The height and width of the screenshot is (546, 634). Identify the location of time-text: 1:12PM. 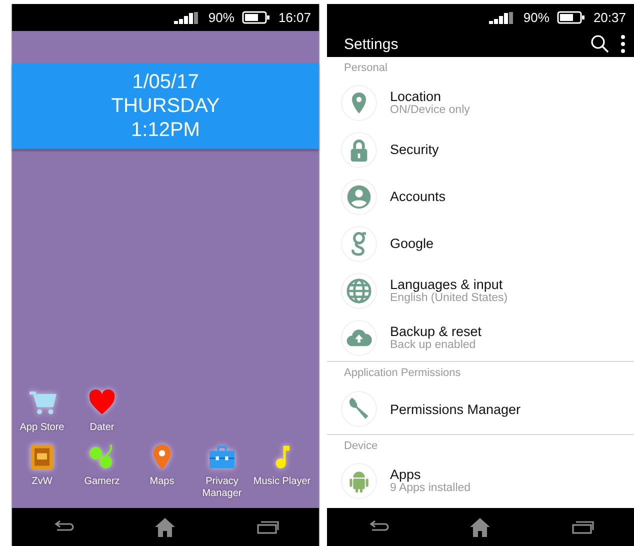
(165, 130).